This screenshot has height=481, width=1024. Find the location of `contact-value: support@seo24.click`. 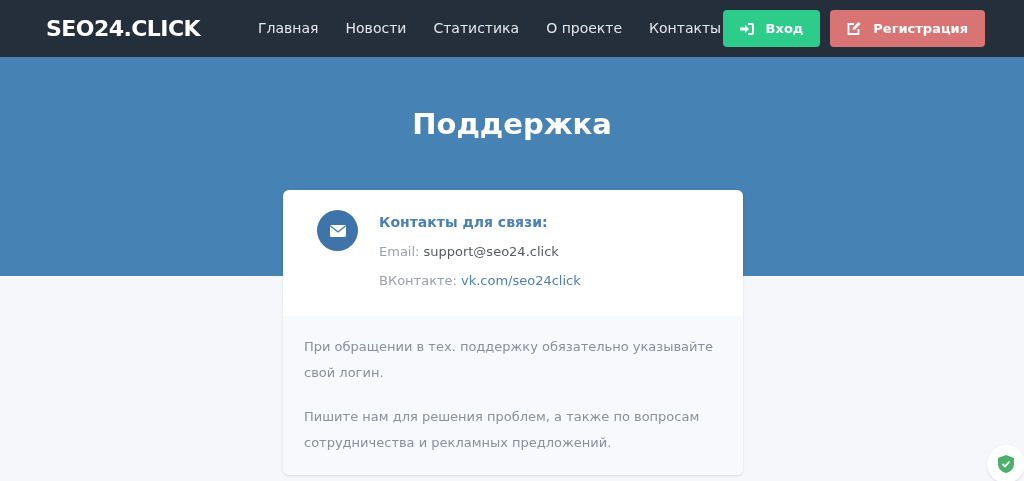

contact-value: support@seo24.click is located at coordinates (491, 252).